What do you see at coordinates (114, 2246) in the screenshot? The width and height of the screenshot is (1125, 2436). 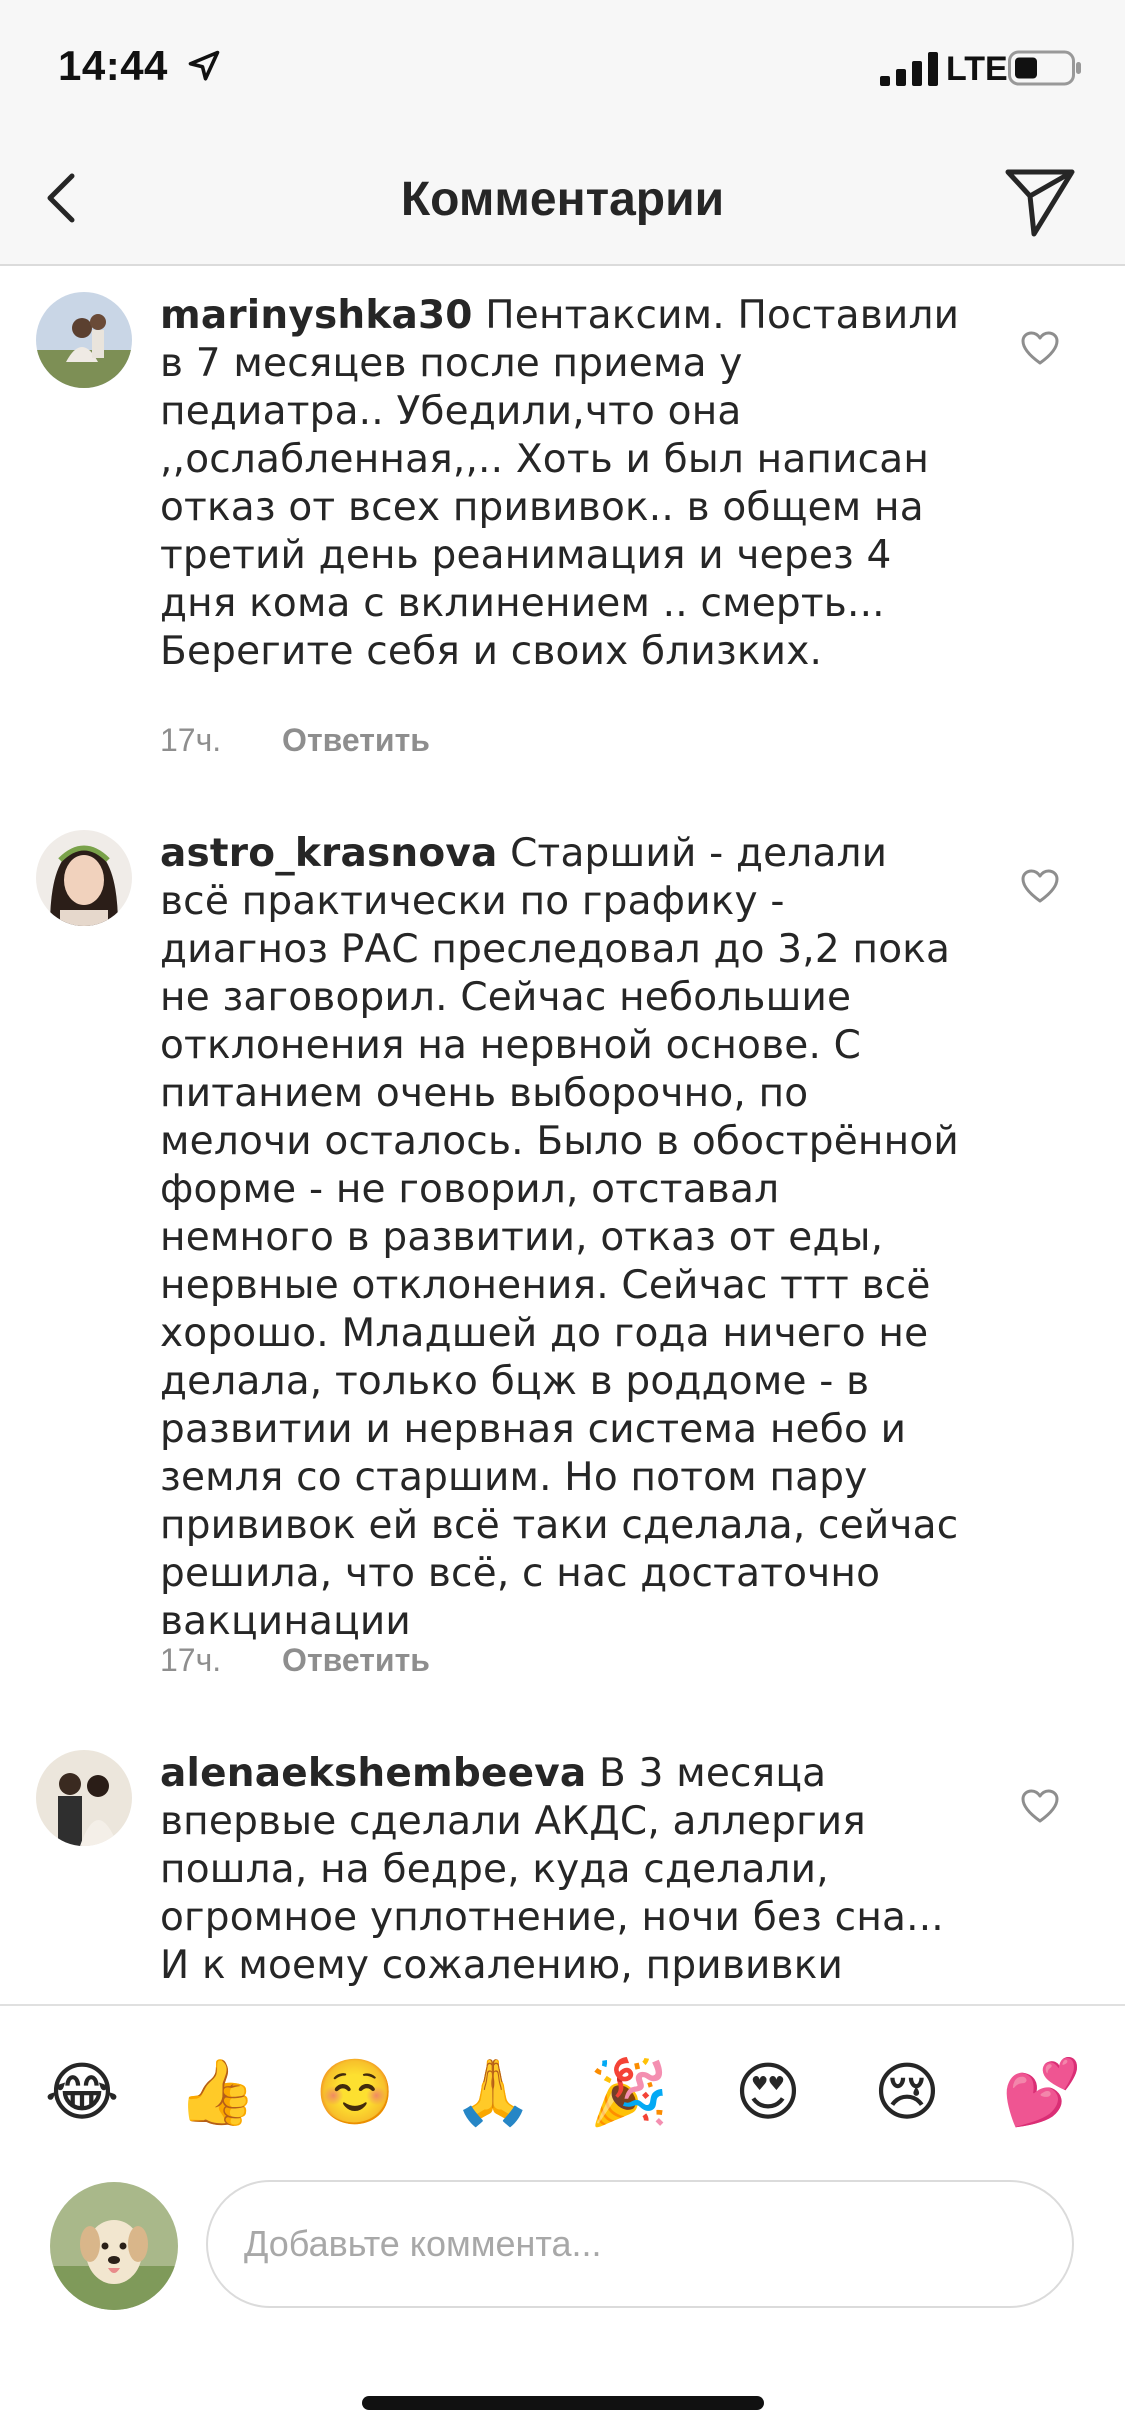 I see `current-user-avatar` at bounding box center [114, 2246].